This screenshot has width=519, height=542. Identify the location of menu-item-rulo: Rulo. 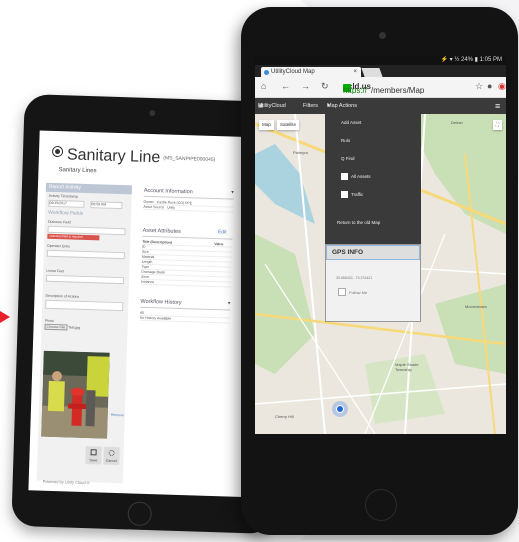
(373, 141).